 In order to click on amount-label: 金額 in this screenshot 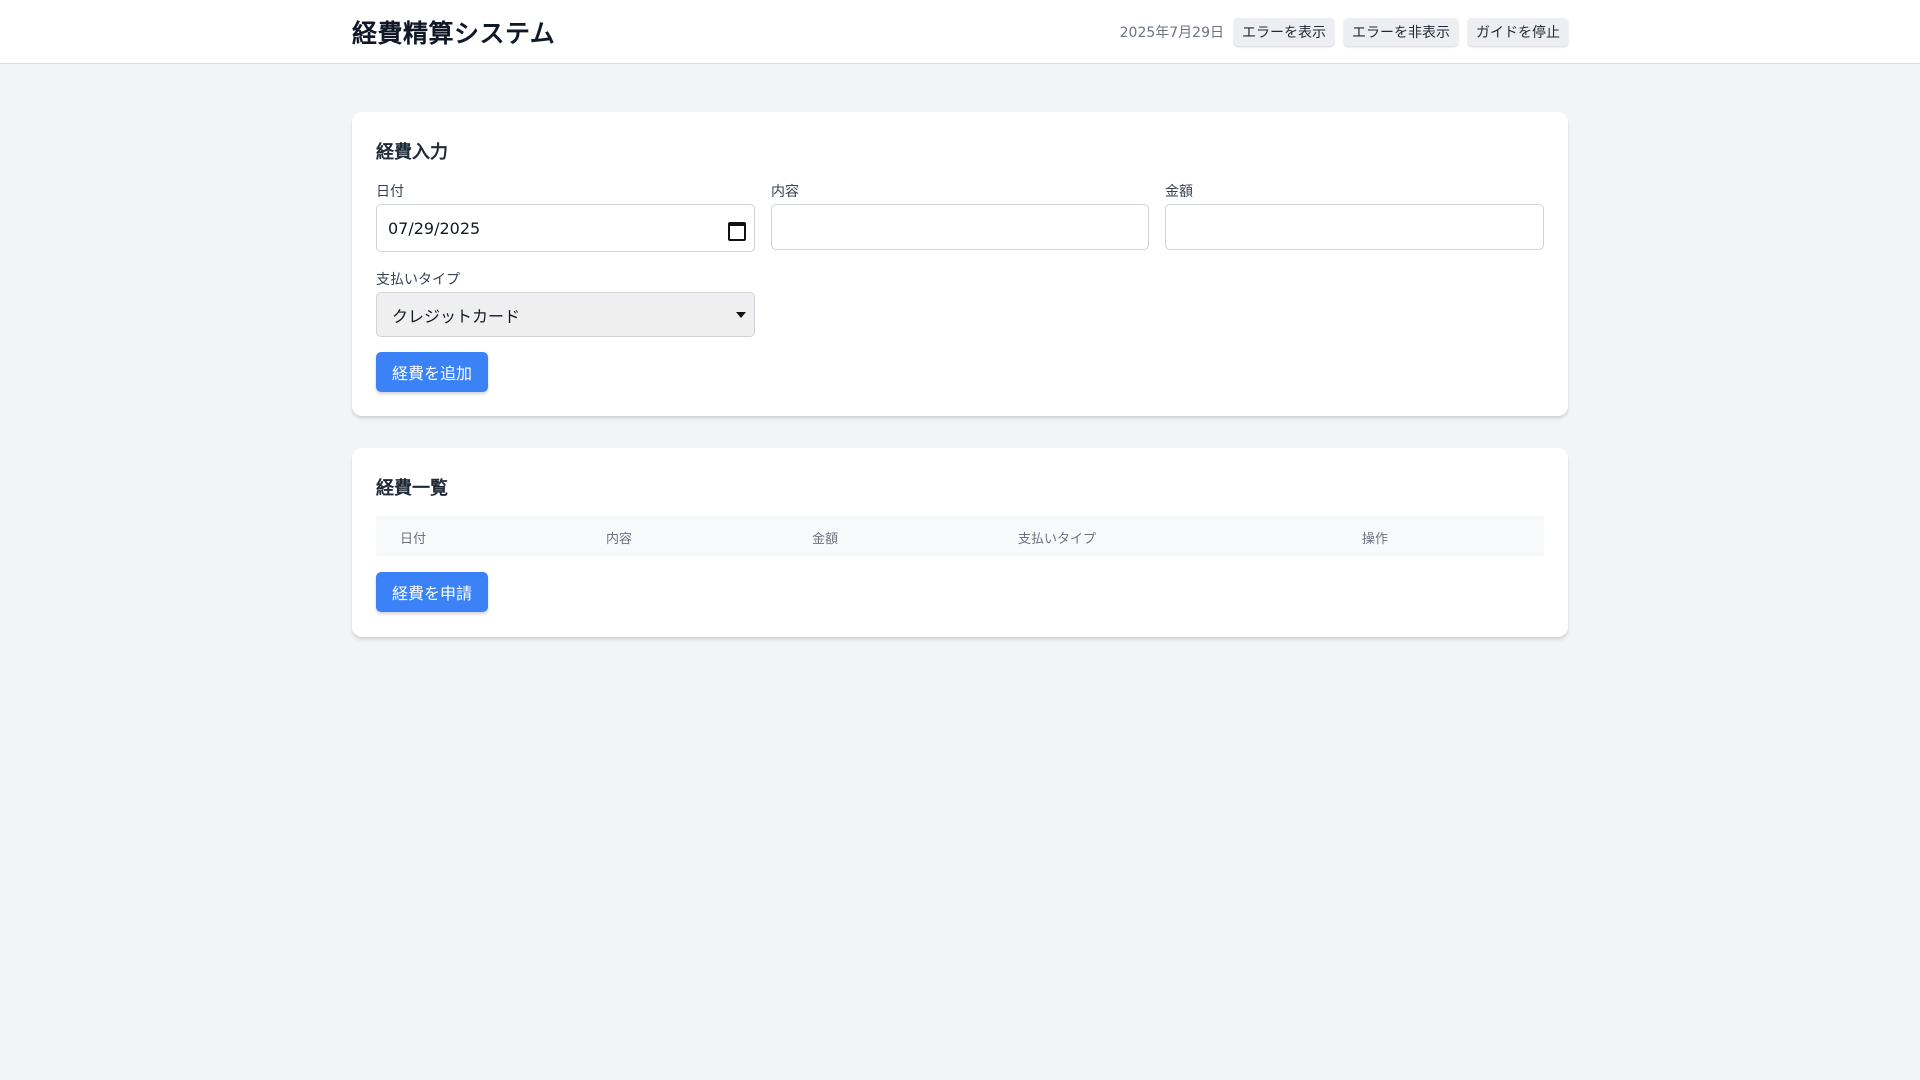, I will do `click(1179, 192)`.